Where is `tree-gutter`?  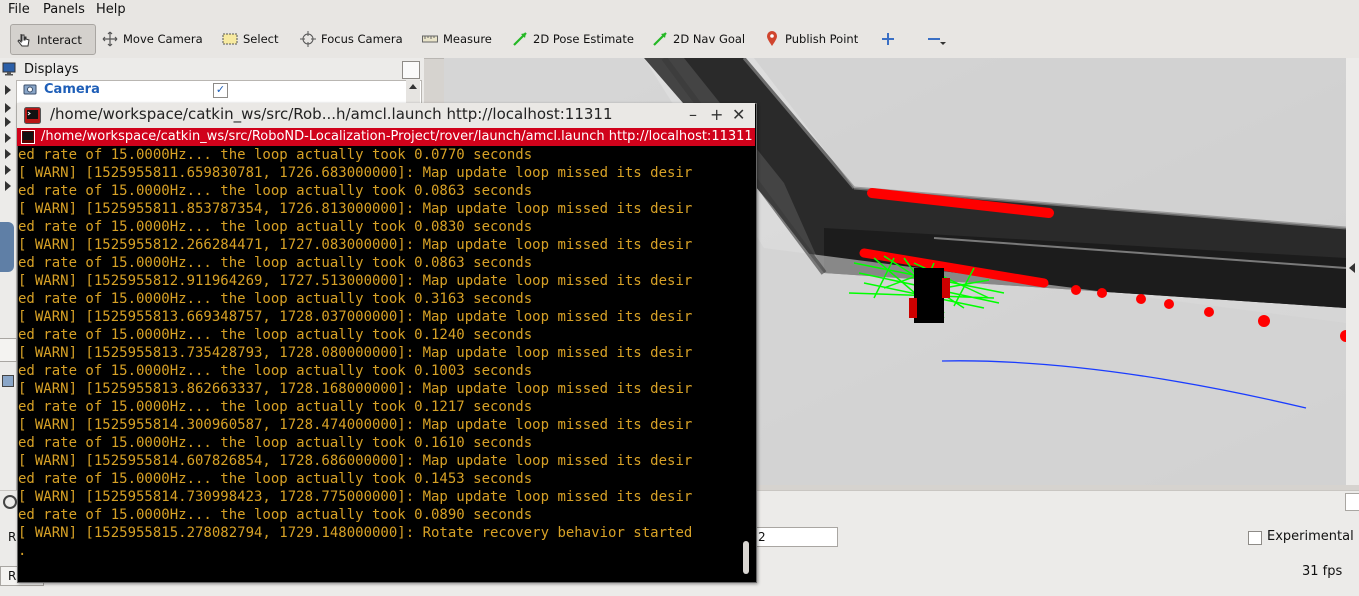
tree-gutter is located at coordinates (8, 295).